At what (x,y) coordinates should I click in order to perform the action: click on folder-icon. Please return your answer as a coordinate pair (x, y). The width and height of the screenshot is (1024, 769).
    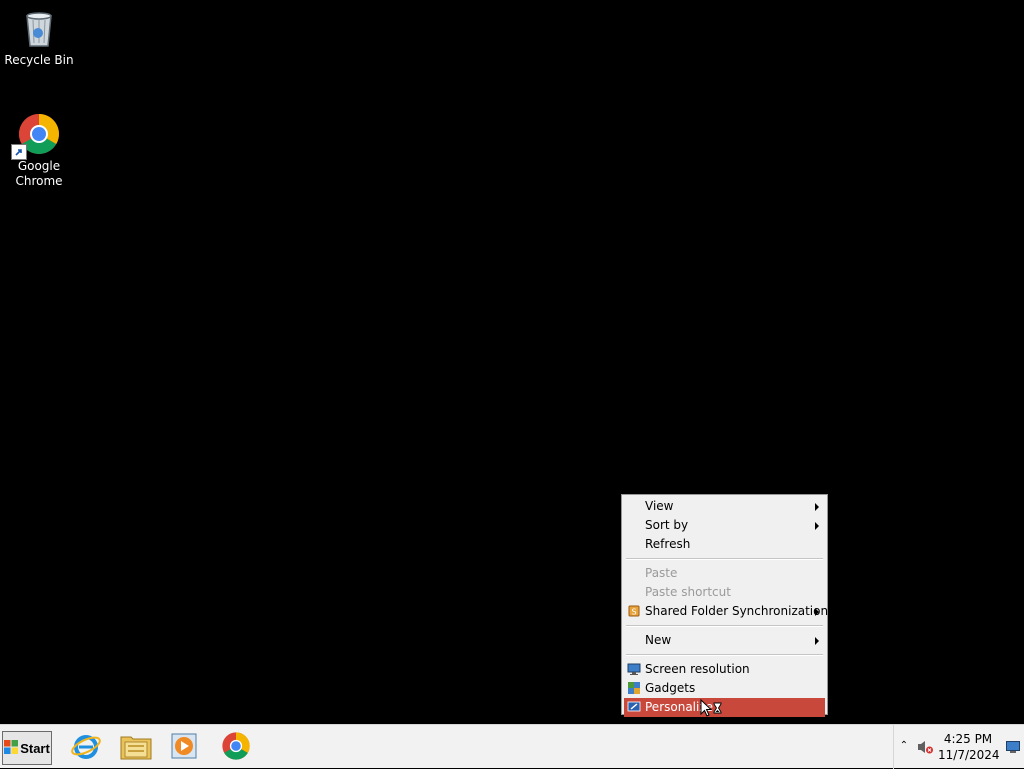
    Looking at the image, I should click on (136, 747).